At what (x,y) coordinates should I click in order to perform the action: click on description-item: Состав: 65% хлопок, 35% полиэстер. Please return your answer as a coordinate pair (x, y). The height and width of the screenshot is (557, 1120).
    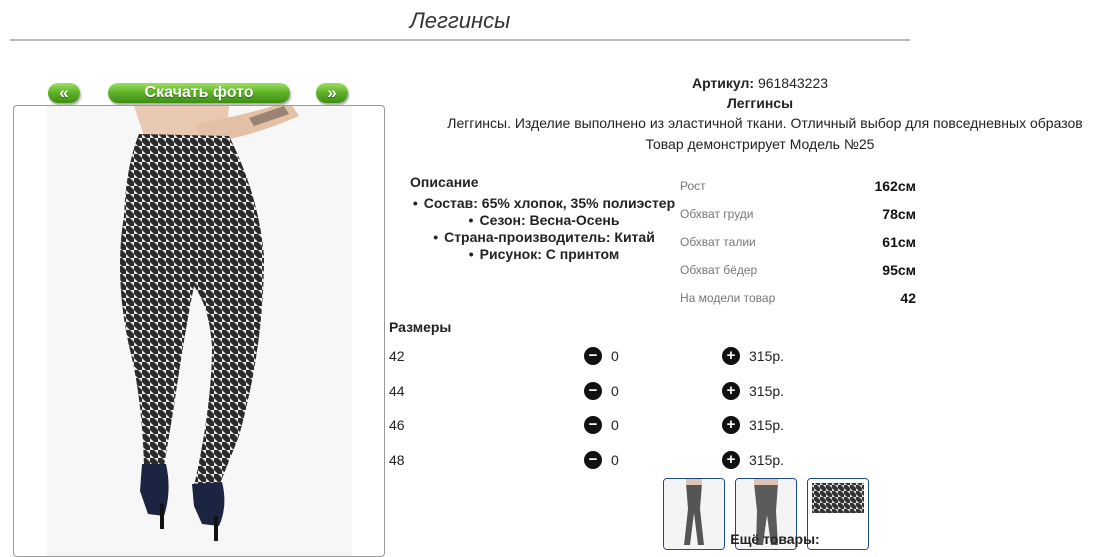
    Looking at the image, I should click on (544, 203).